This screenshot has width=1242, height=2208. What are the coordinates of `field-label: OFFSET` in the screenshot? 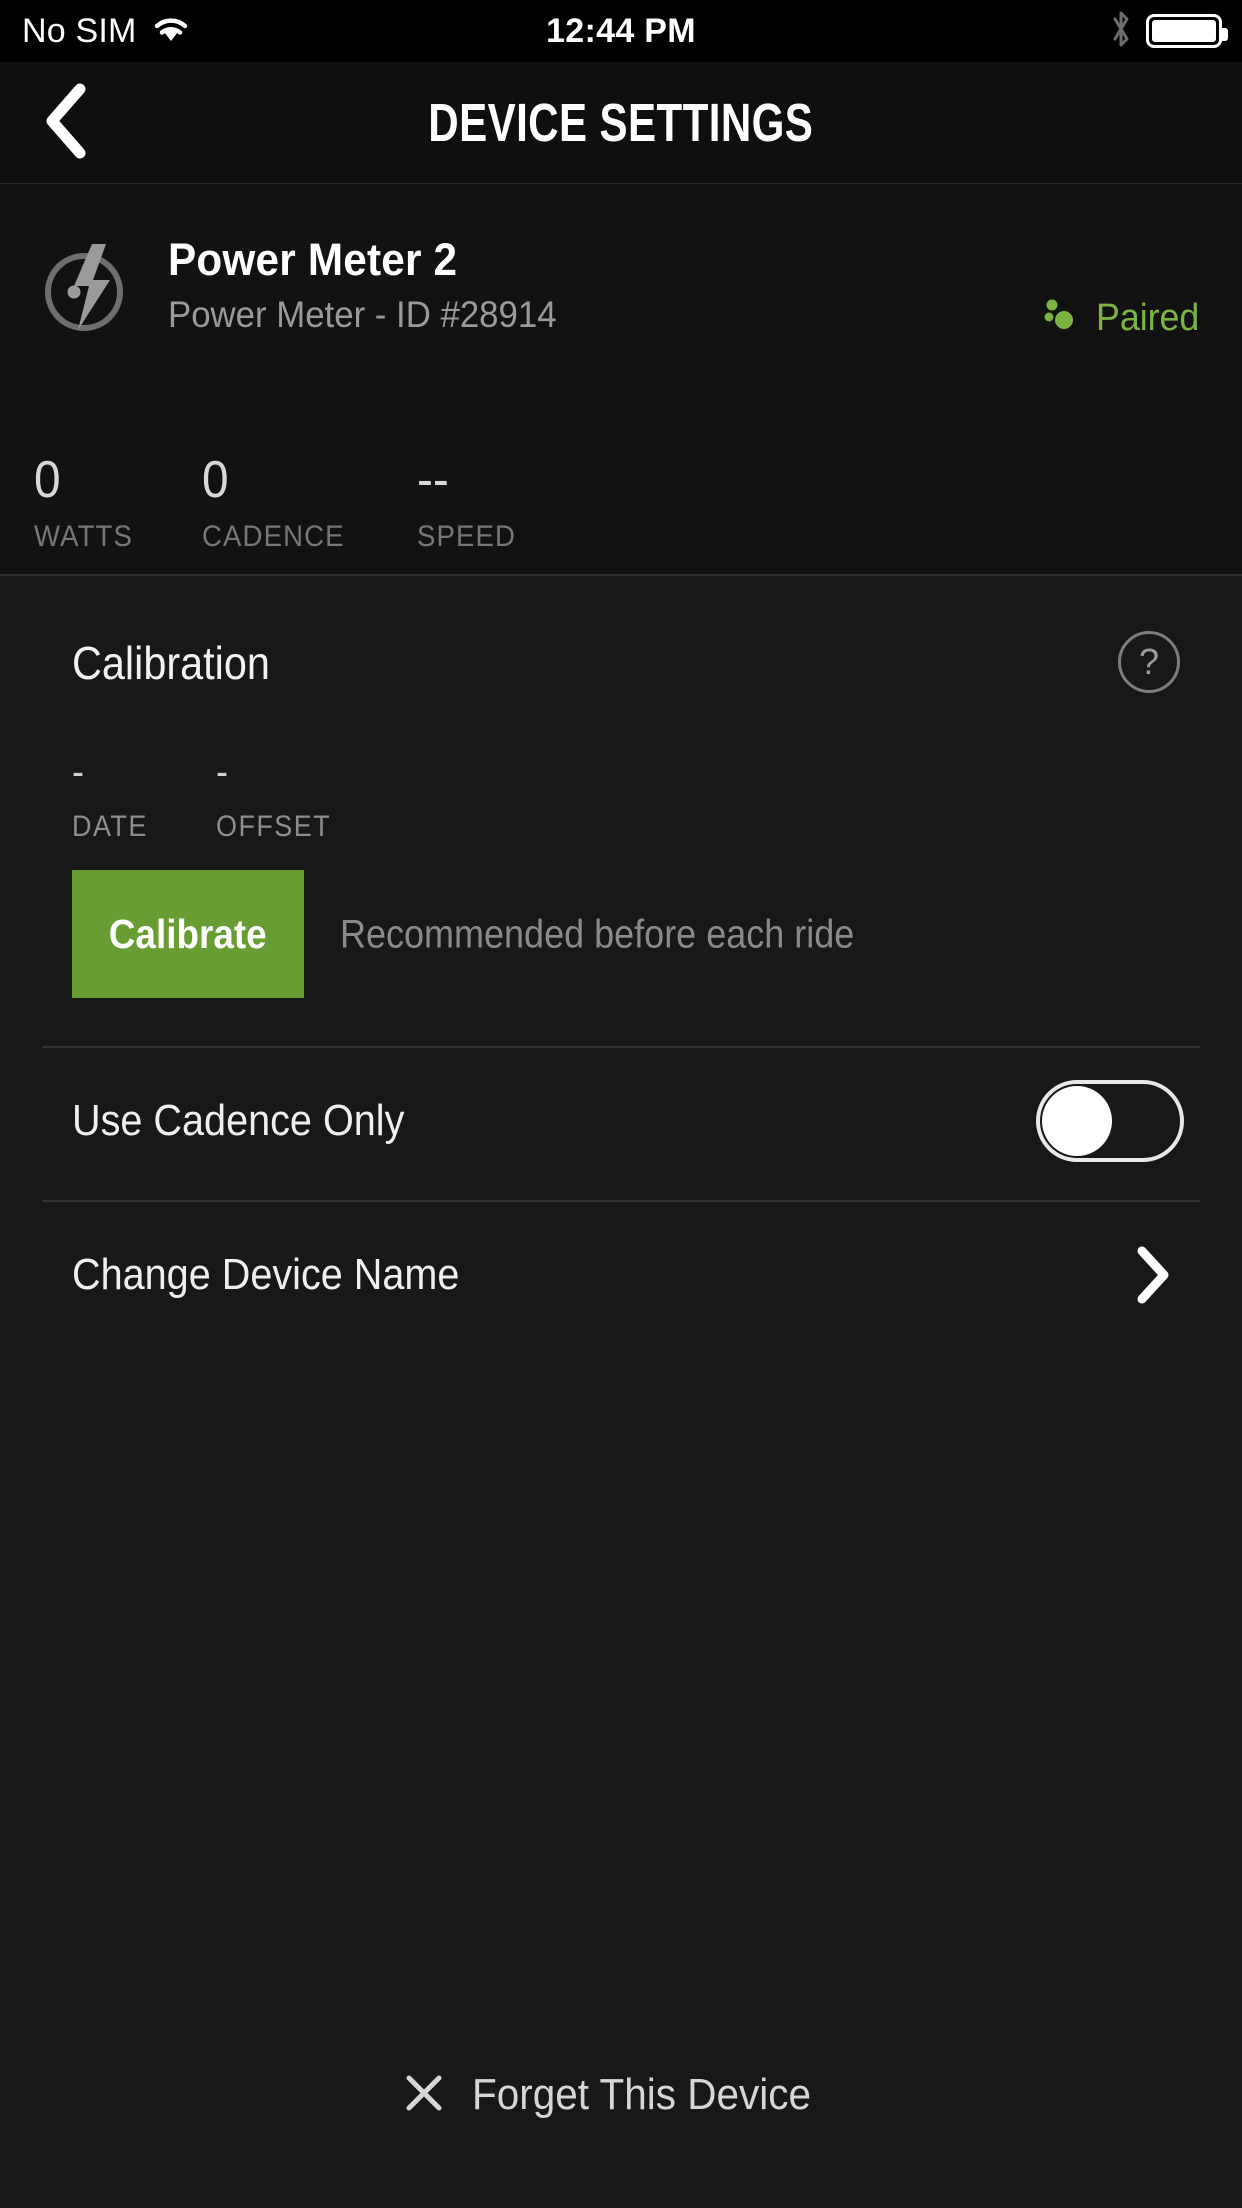 It's located at (274, 826).